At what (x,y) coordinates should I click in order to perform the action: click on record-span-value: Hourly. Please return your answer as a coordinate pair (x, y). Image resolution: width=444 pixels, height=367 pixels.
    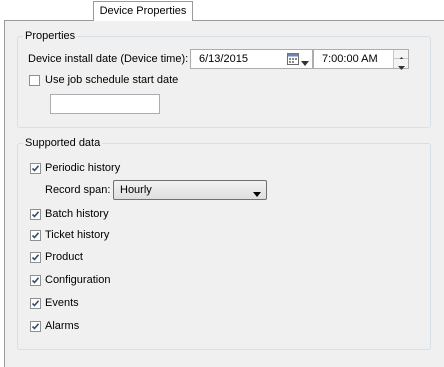
    Looking at the image, I should click on (136, 190).